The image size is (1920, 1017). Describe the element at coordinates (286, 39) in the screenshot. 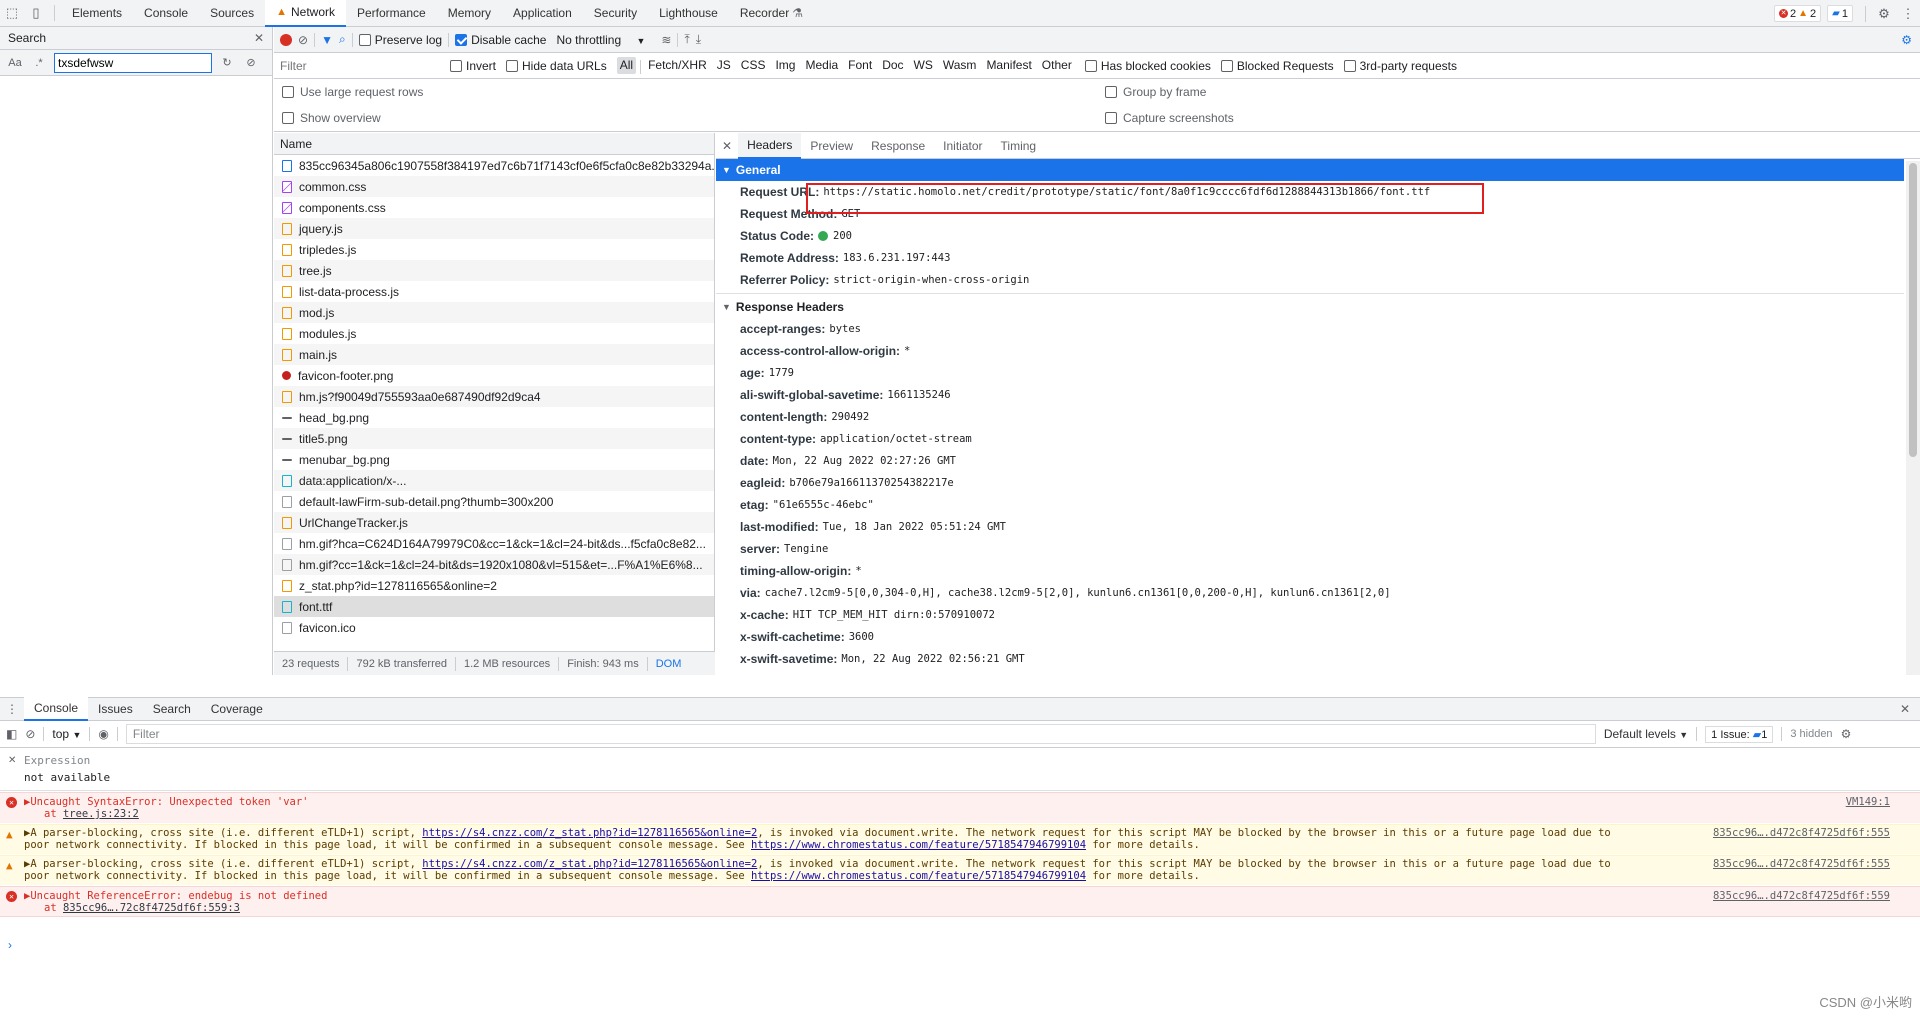

I see `record-icon` at that location.